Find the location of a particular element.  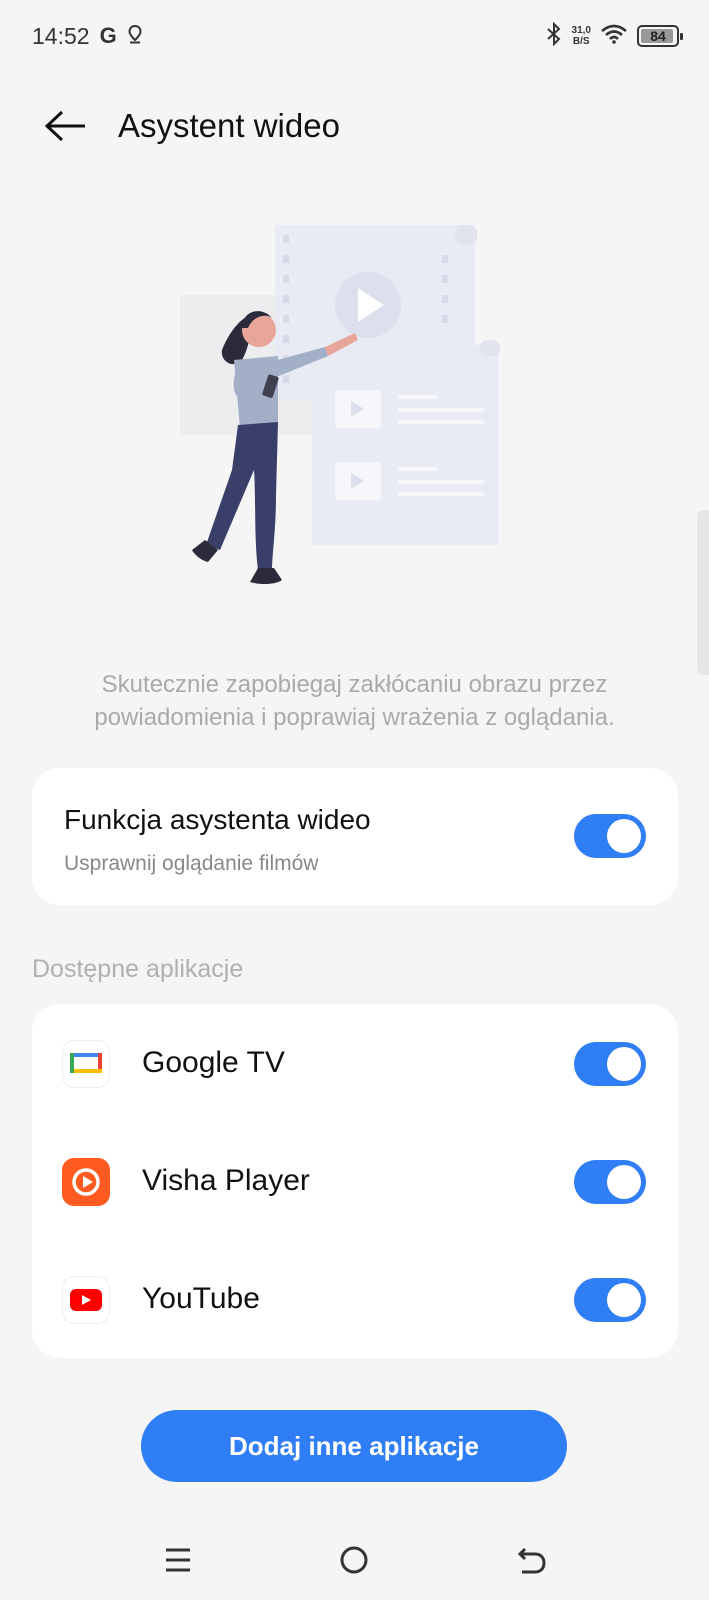

app-row-visha-player: Visha Player is located at coordinates (355, 1181).